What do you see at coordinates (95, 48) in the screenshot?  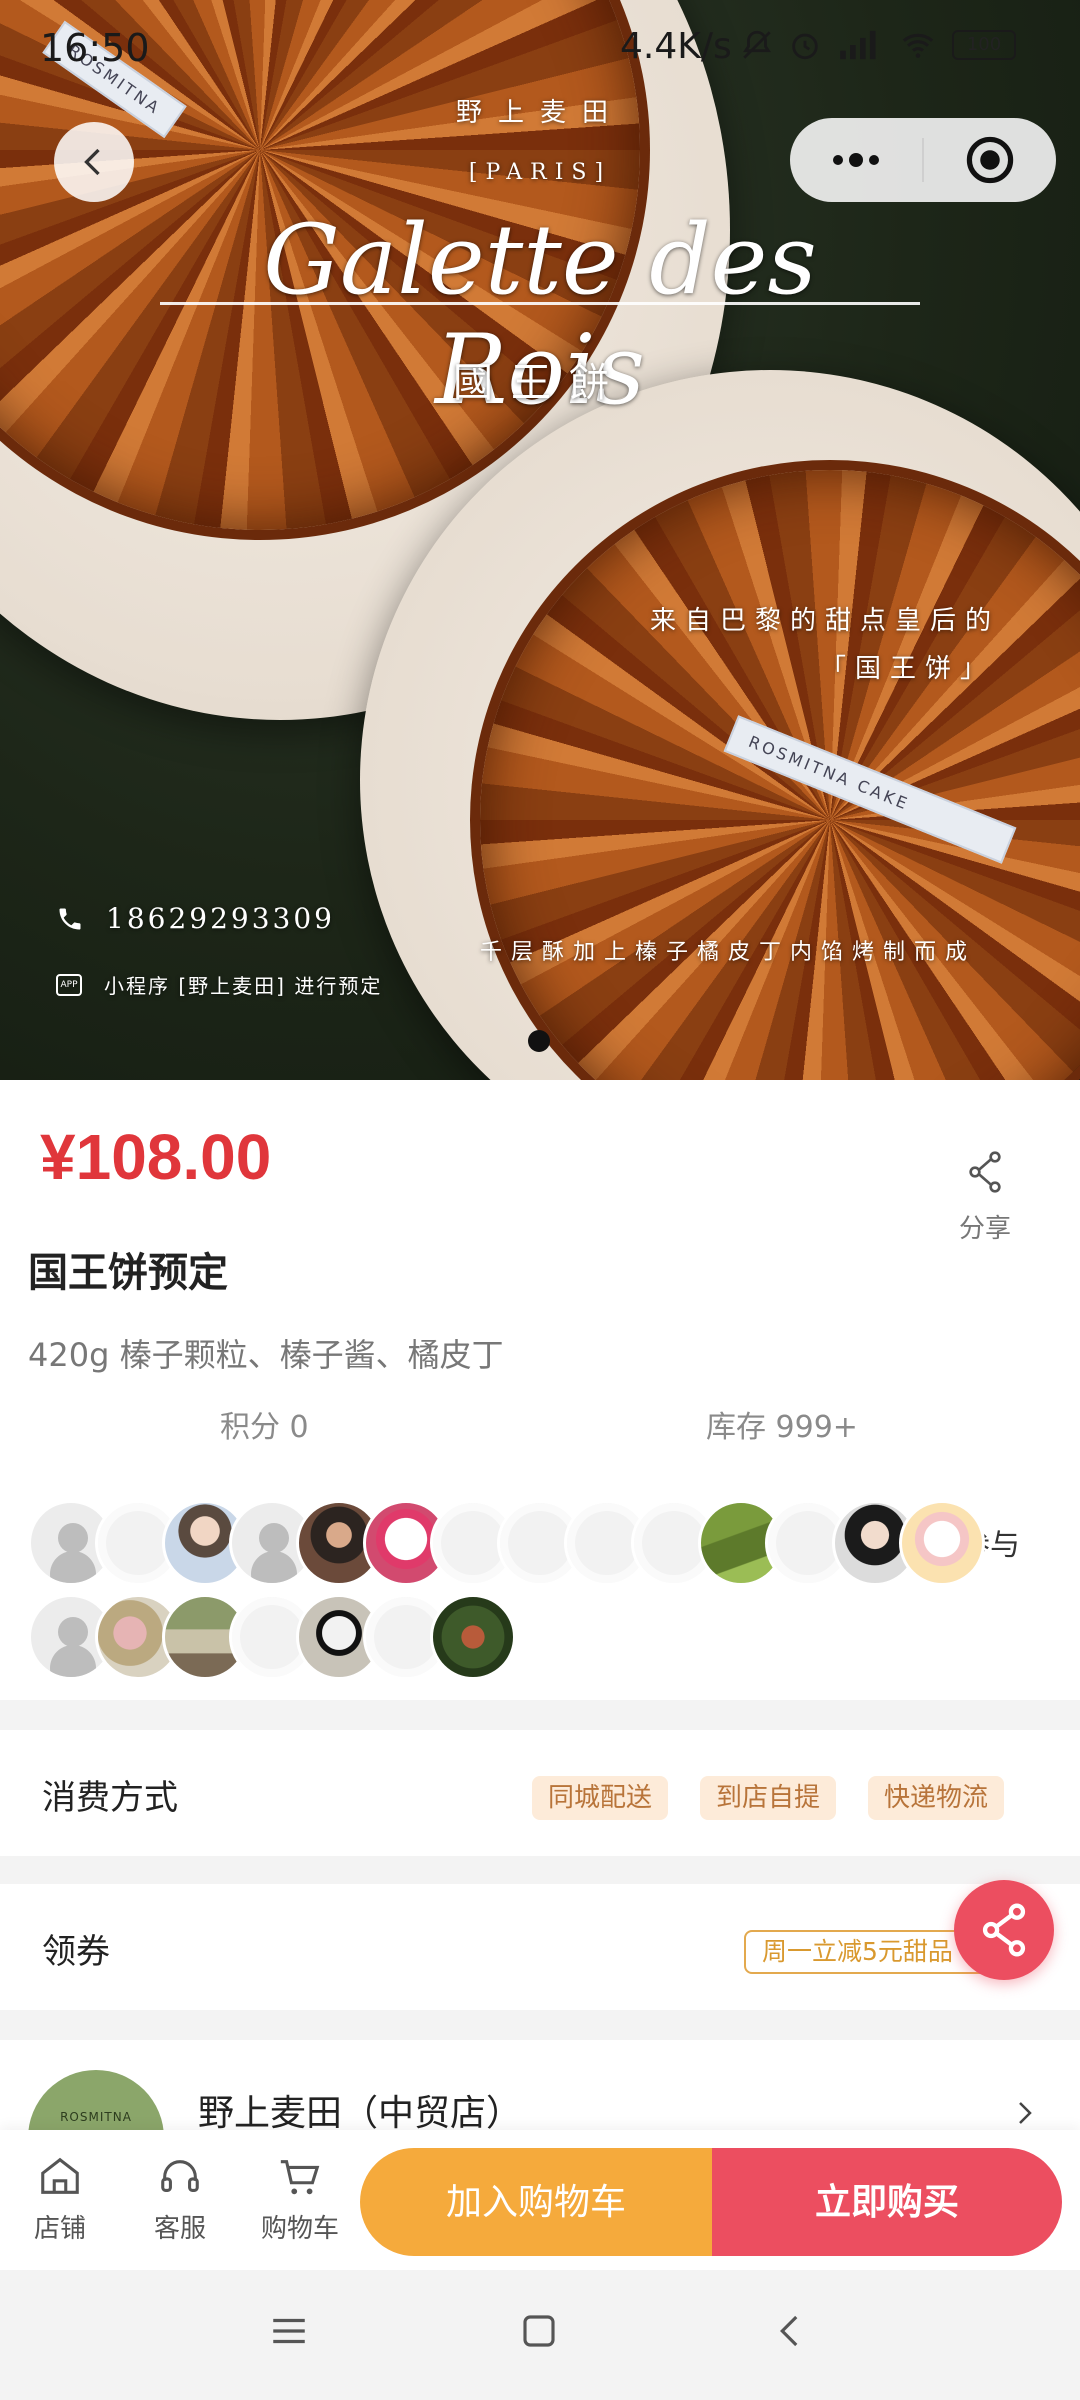 I see `status-time: 16:50` at bounding box center [95, 48].